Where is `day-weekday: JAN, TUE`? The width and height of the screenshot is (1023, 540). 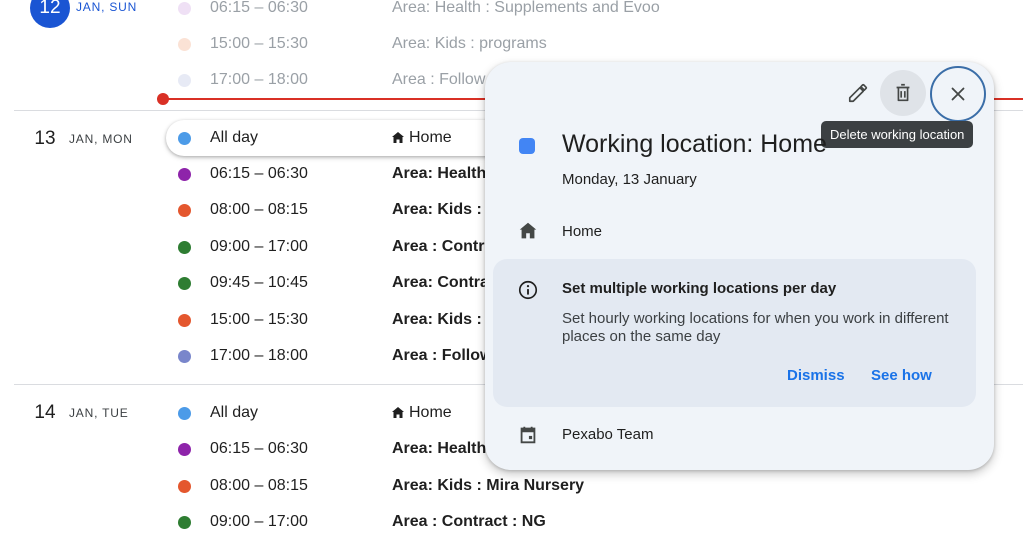
day-weekday: JAN, TUE is located at coordinates (99, 413).